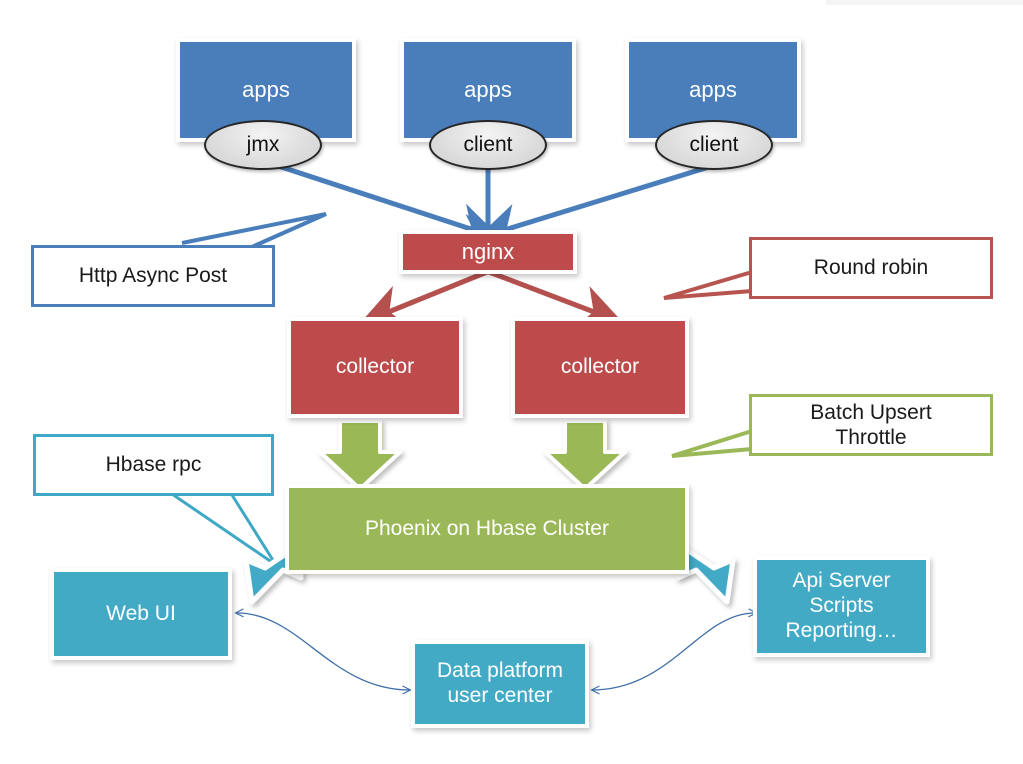  I want to click on node-collector-left-label: collector, so click(375, 367).